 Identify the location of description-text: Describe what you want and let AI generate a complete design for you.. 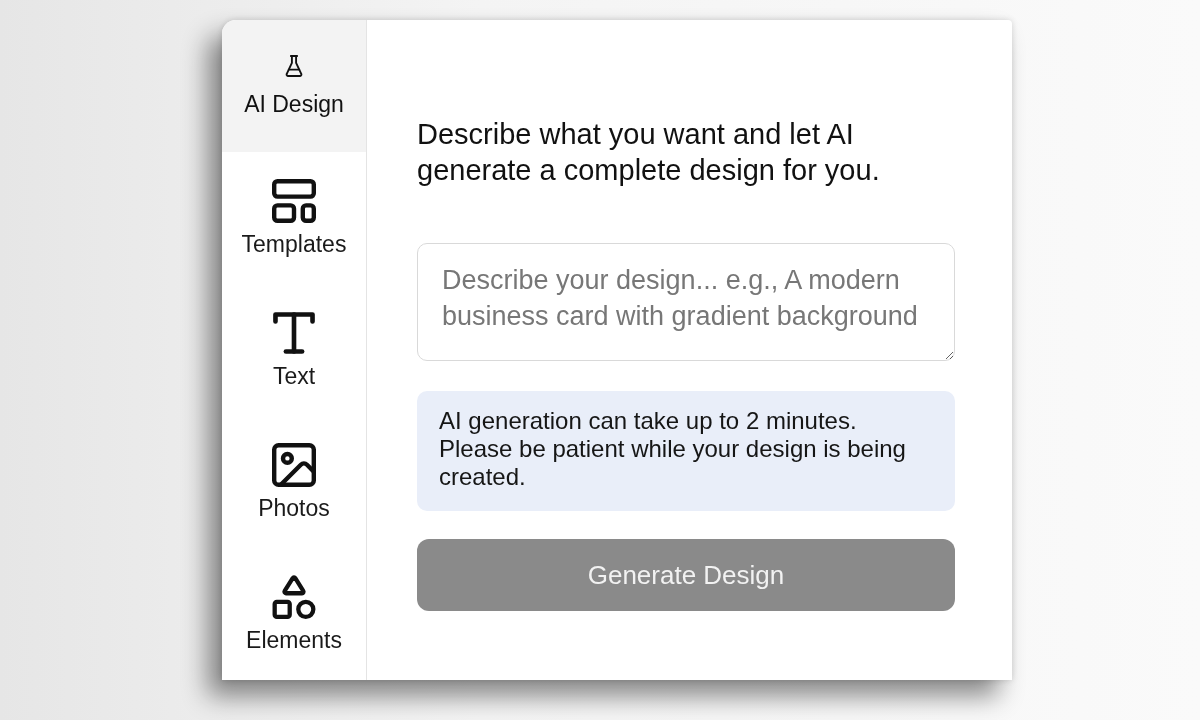
(649, 152).